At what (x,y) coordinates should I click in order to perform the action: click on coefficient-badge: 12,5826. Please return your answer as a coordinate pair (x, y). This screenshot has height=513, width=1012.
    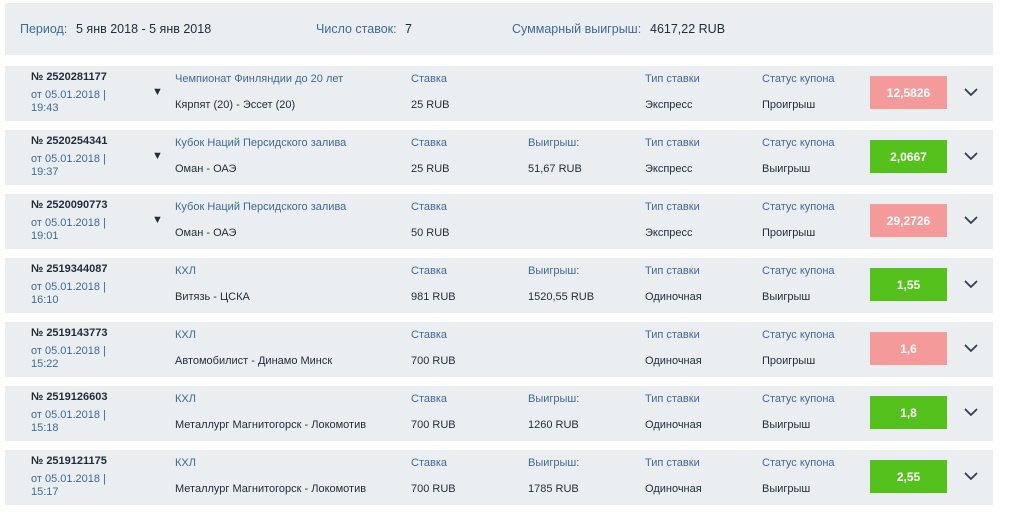
    Looking at the image, I should click on (908, 92).